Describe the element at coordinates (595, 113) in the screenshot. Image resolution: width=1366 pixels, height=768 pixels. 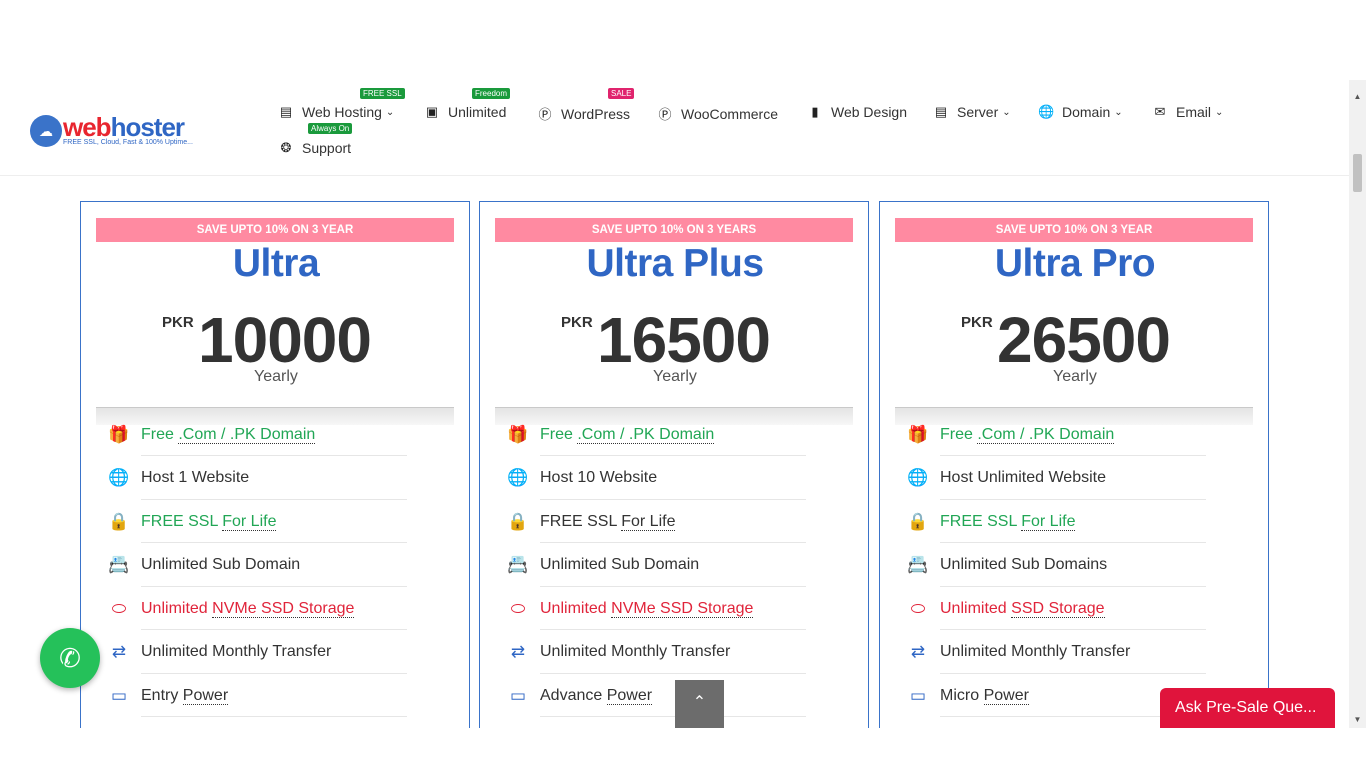
I see `nav-label: WordPress` at that location.